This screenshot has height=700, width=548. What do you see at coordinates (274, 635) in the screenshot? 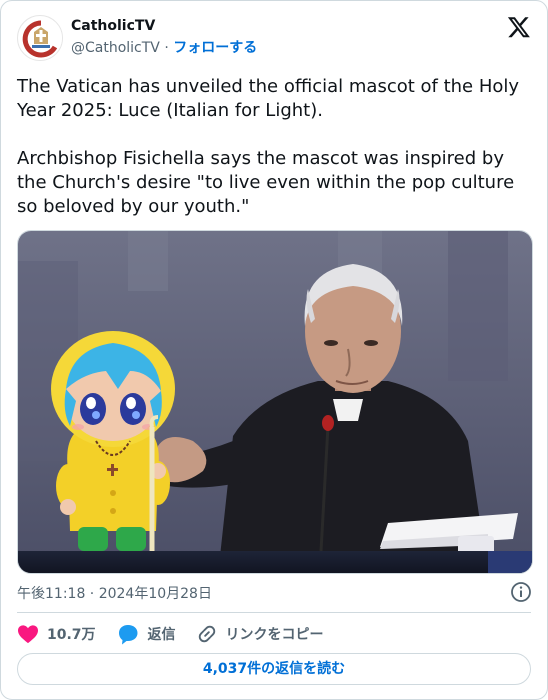
I see `copy-link-label: リンクをコピー` at bounding box center [274, 635].